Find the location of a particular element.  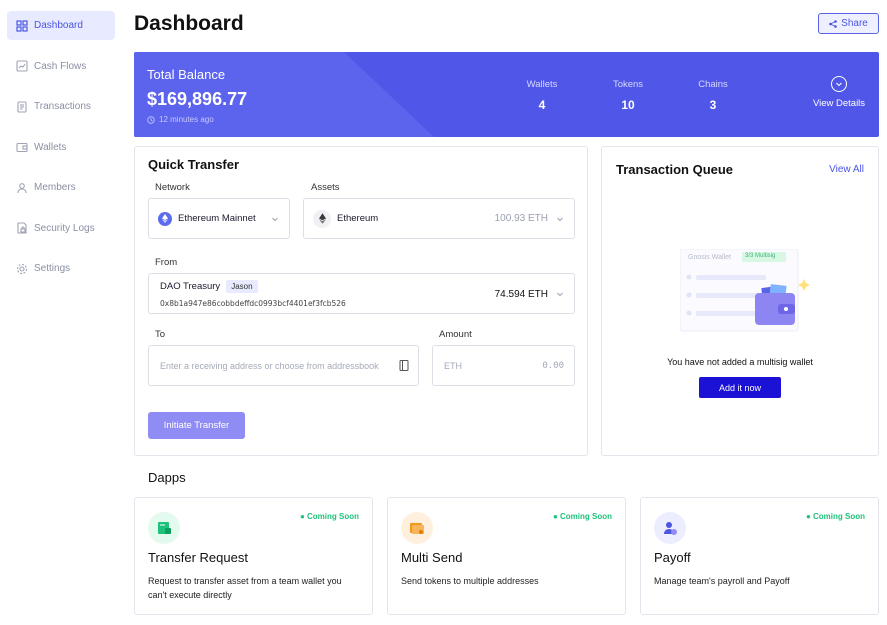

stat-value: 10 is located at coordinates (628, 105).